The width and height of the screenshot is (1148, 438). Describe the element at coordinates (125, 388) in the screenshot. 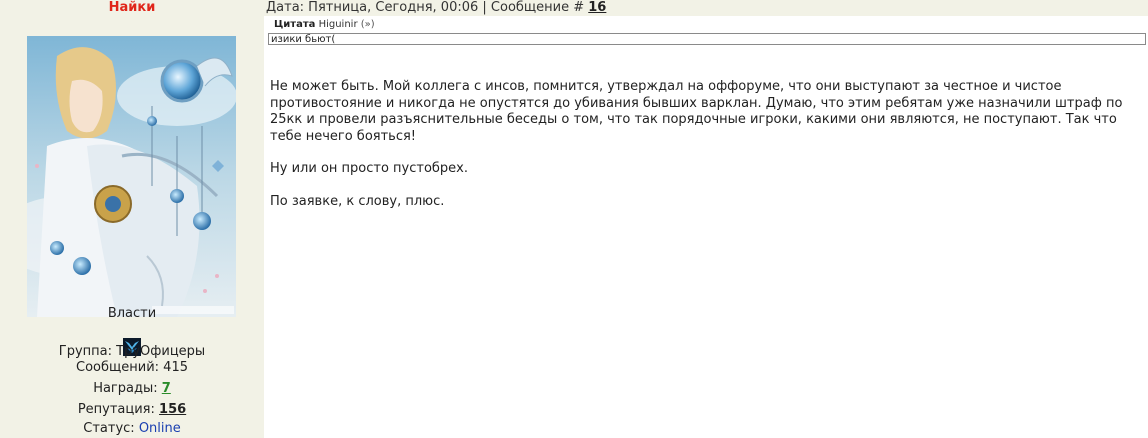

I see `awards-label: Награды:` at that location.